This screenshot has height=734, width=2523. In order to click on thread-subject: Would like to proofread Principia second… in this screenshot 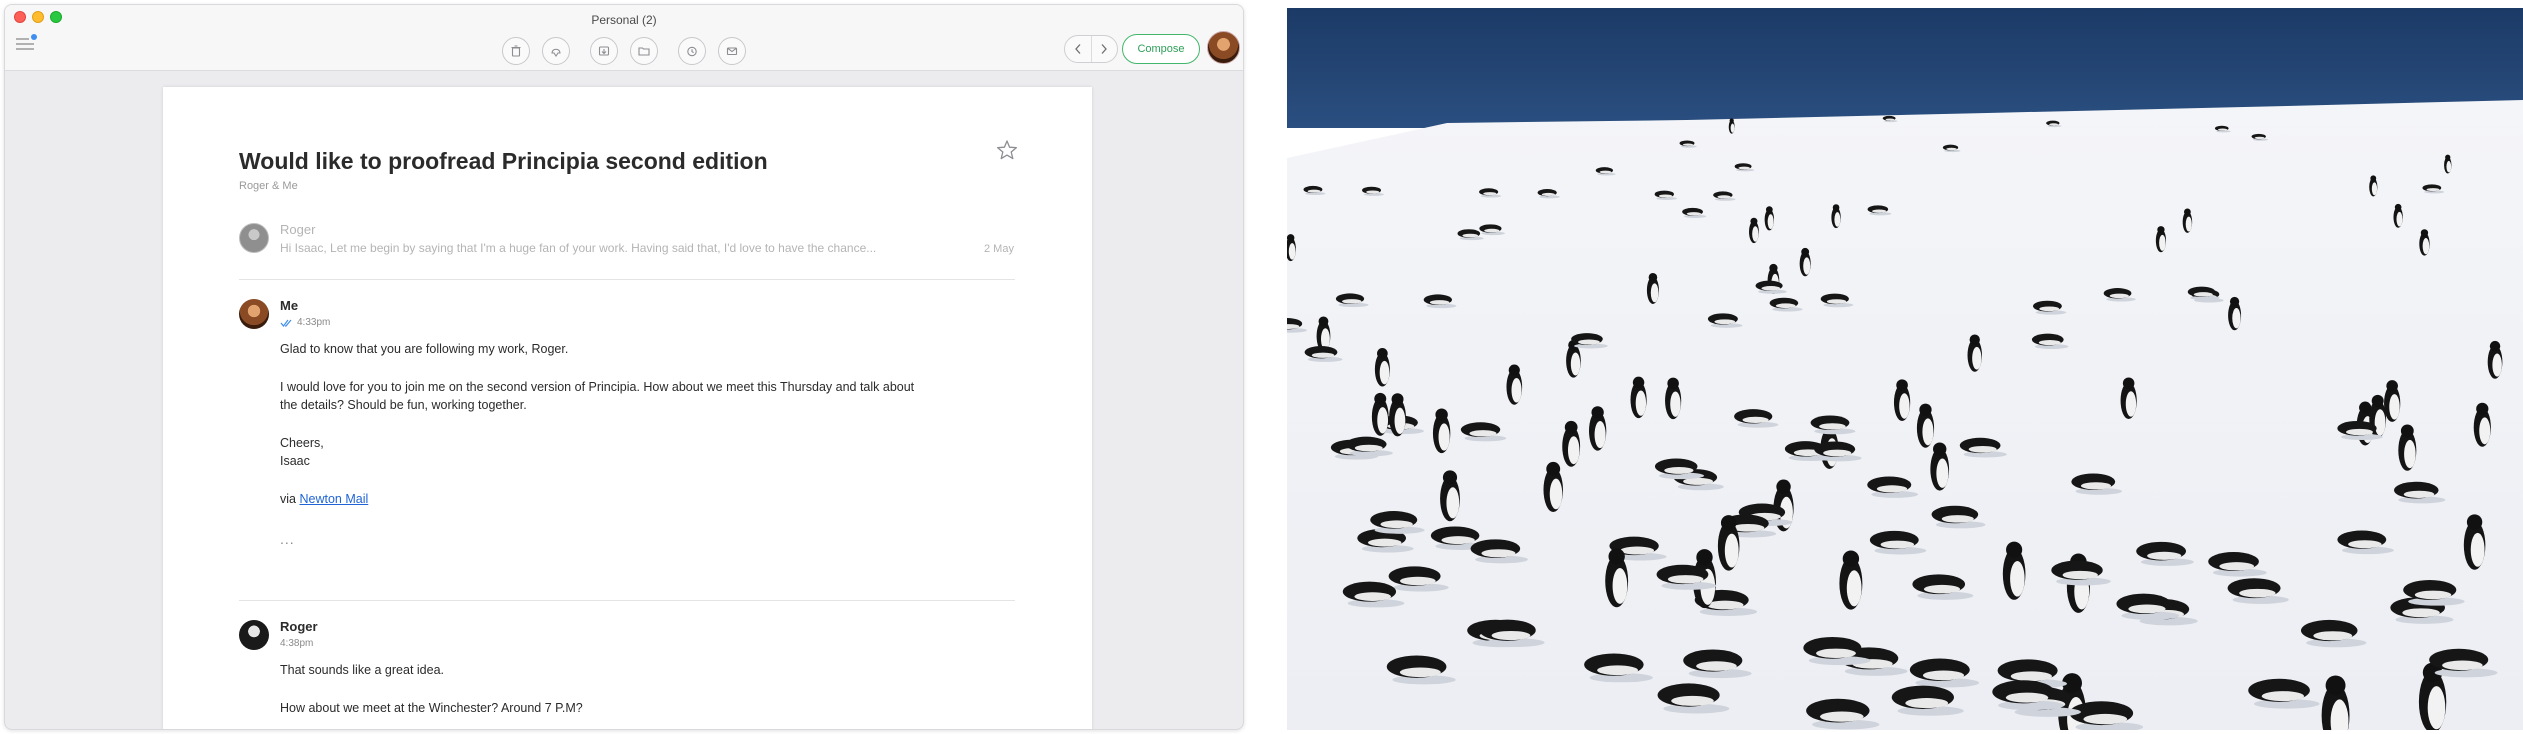, I will do `click(503, 161)`.